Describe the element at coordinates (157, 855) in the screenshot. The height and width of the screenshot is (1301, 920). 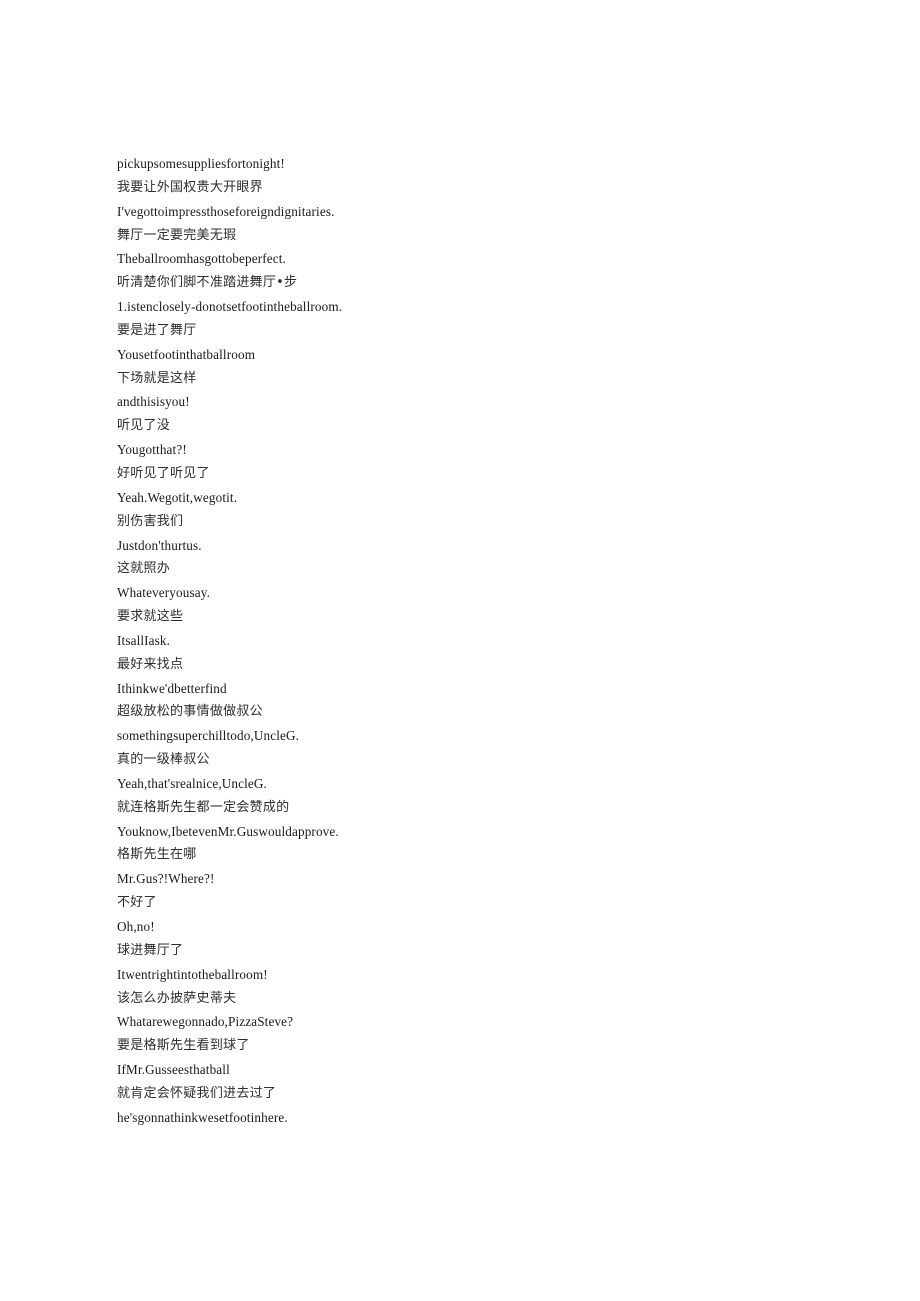
I see `transcript-line-zh: 格斯先生在哪` at that location.